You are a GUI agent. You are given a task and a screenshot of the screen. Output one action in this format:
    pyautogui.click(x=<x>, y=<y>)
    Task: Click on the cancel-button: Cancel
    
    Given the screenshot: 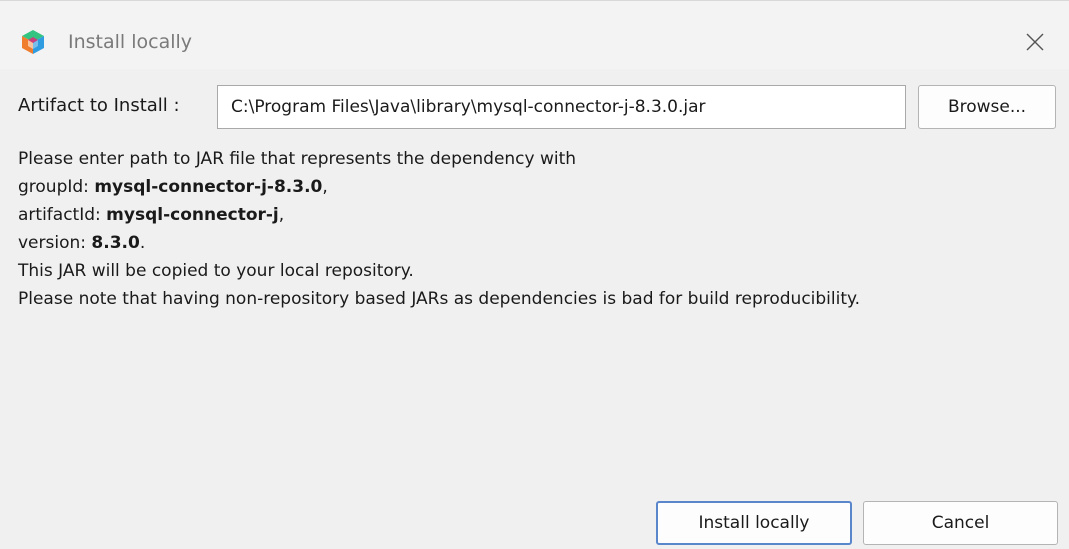 What is the action you would take?
    pyautogui.click(x=960, y=523)
    